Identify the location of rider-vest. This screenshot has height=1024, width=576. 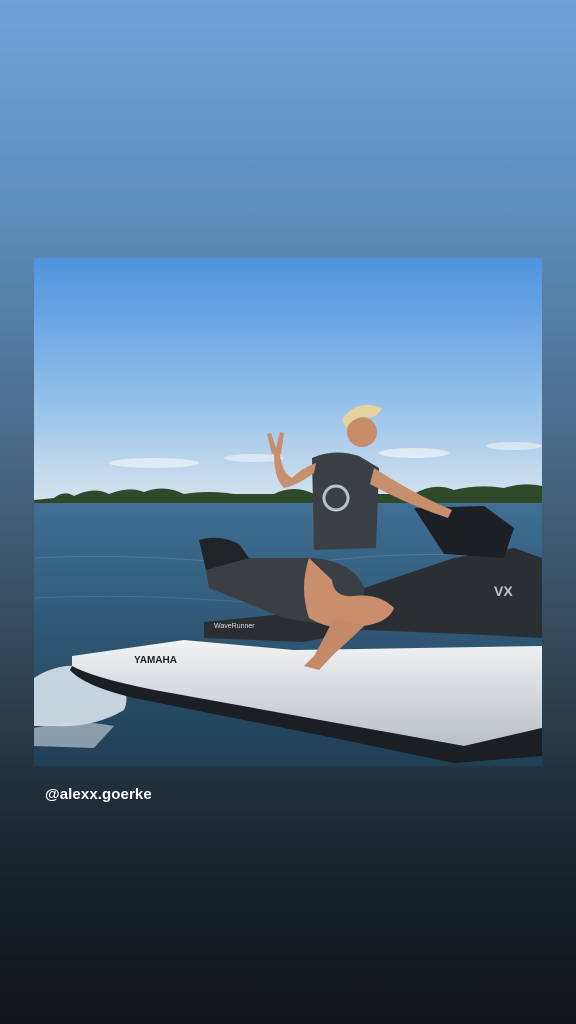
(345, 501).